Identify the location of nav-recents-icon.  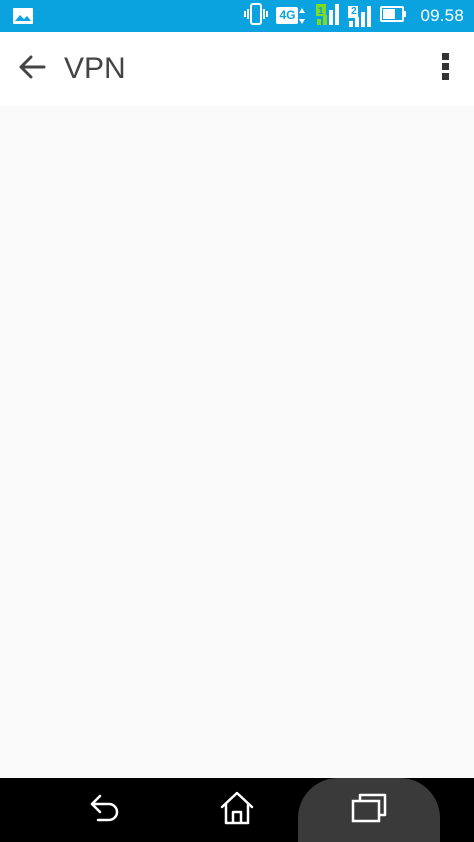
(369, 810).